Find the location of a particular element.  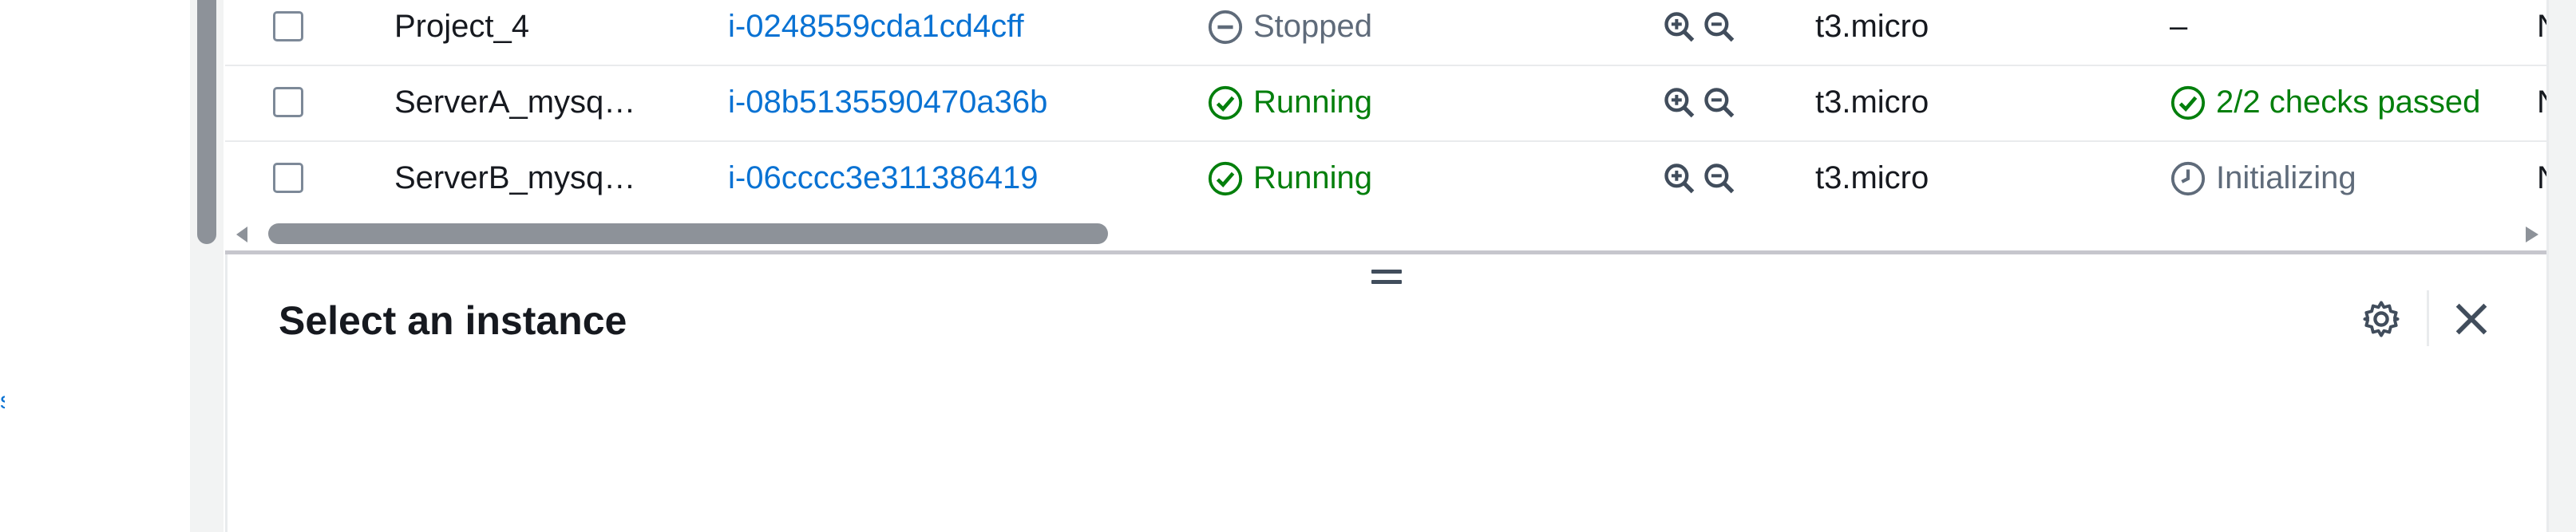

left-nav-link-fragment: s is located at coordinates (2, 401).